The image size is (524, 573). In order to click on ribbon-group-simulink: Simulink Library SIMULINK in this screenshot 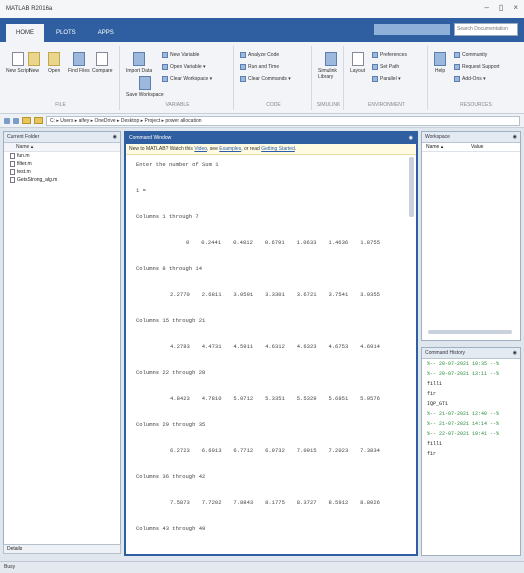, I will do `click(329, 78)`.